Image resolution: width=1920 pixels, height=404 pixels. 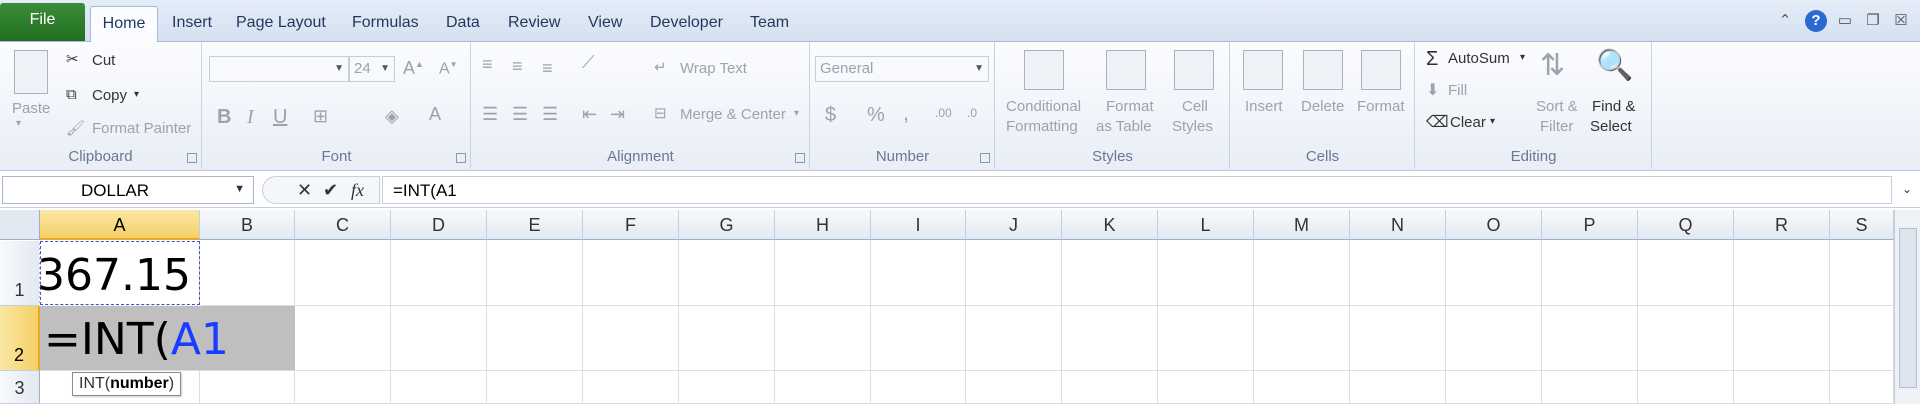 What do you see at coordinates (535, 225) in the screenshot?
I see `column-header-e: E` at bounding box center [535, 225].